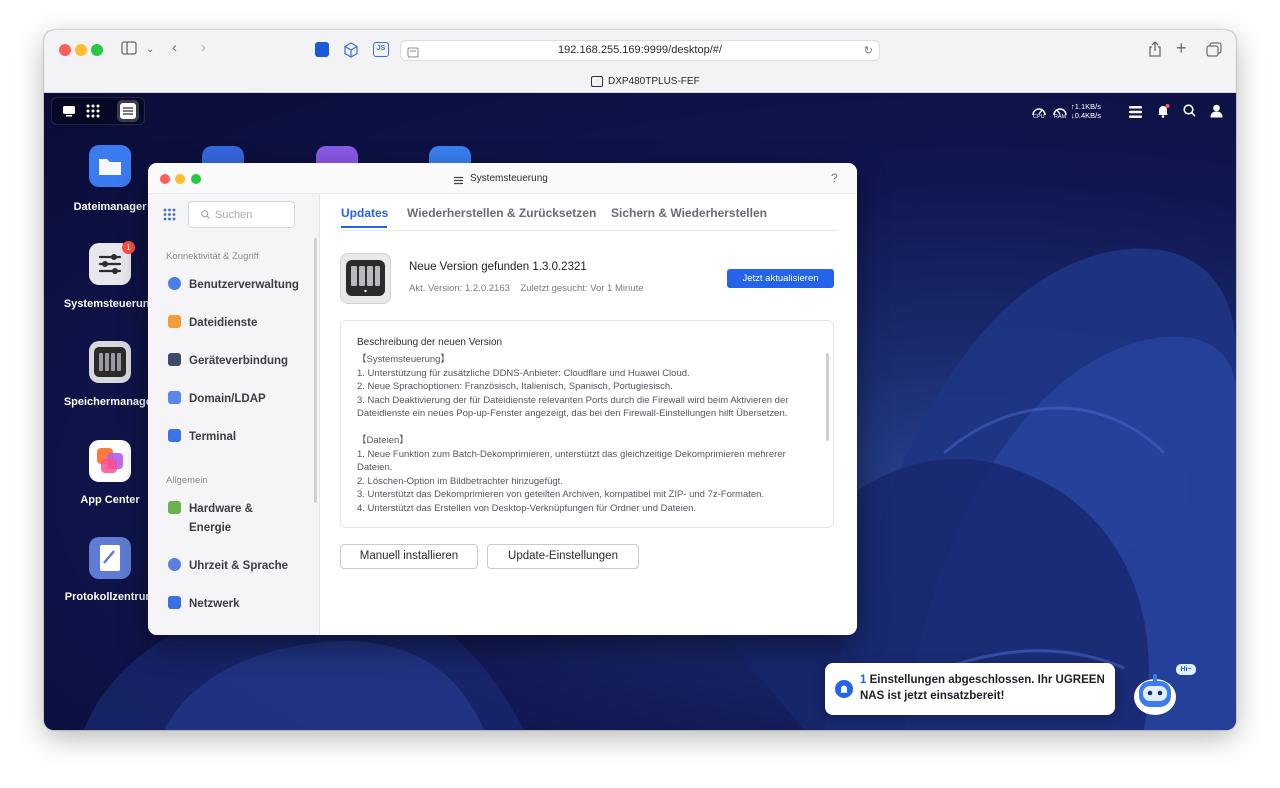 The height and width of the screenshot is (788, 1280). What do you see at coordinates (240, 566) in the screenshot?
I see `sidebar-item-uhrzeit-sprache: Uhrzeit & Sprache` at bounding box center [240, 566].